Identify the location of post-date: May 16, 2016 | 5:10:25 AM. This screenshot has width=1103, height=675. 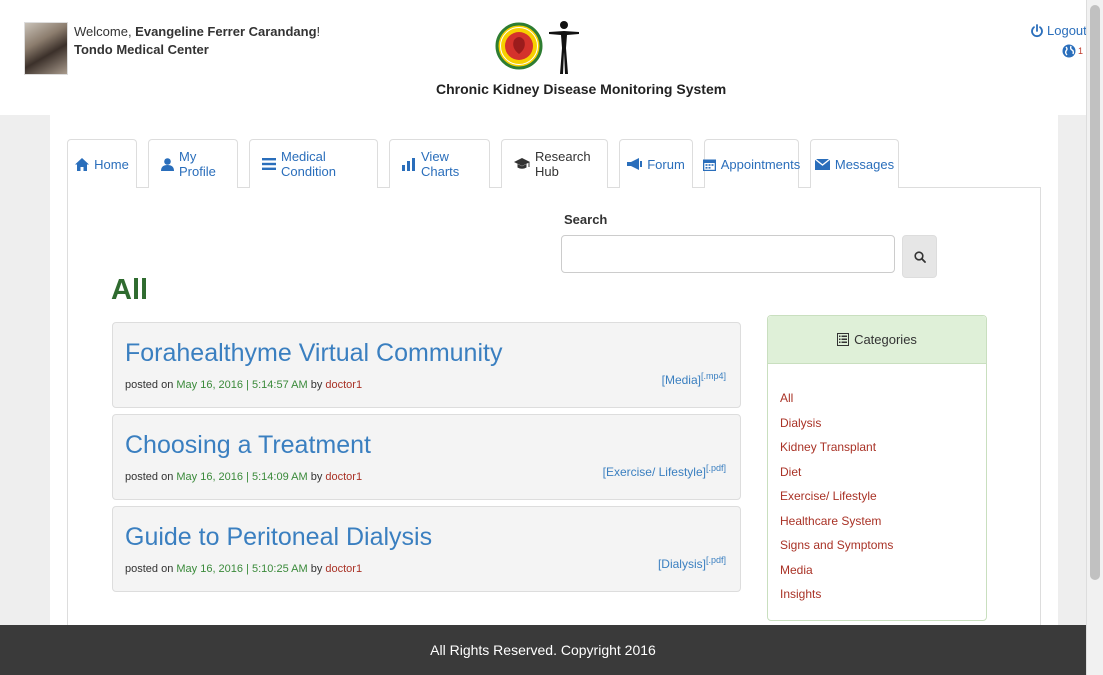
(242, 569).